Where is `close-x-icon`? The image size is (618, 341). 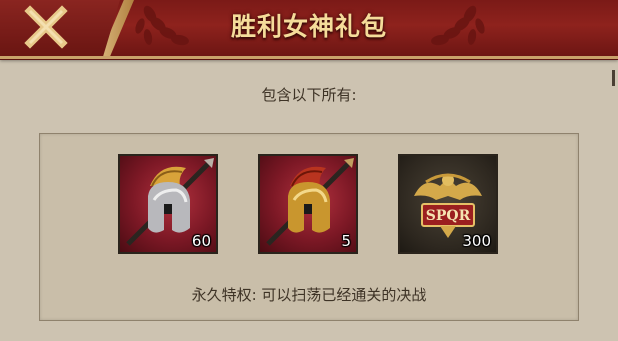 close-x-icon is located at coordinates (46, 27).